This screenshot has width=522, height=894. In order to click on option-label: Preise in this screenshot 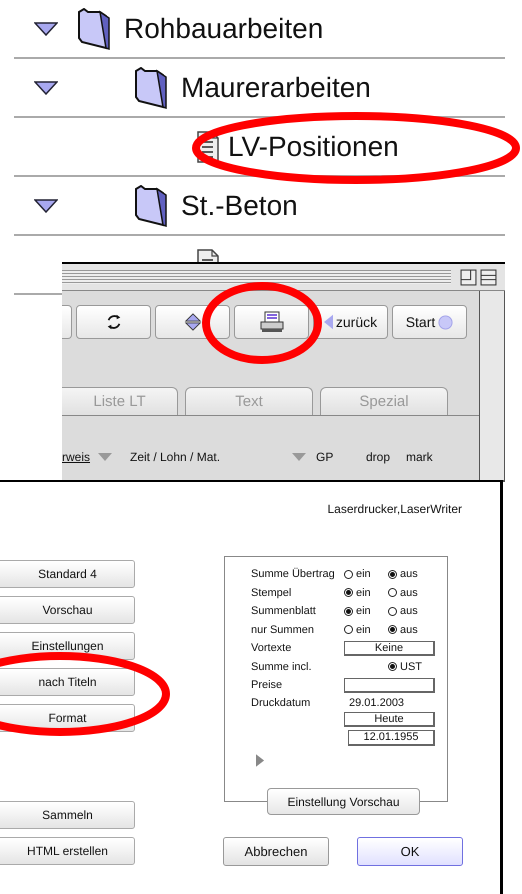, I will do `click(267, 685)`.